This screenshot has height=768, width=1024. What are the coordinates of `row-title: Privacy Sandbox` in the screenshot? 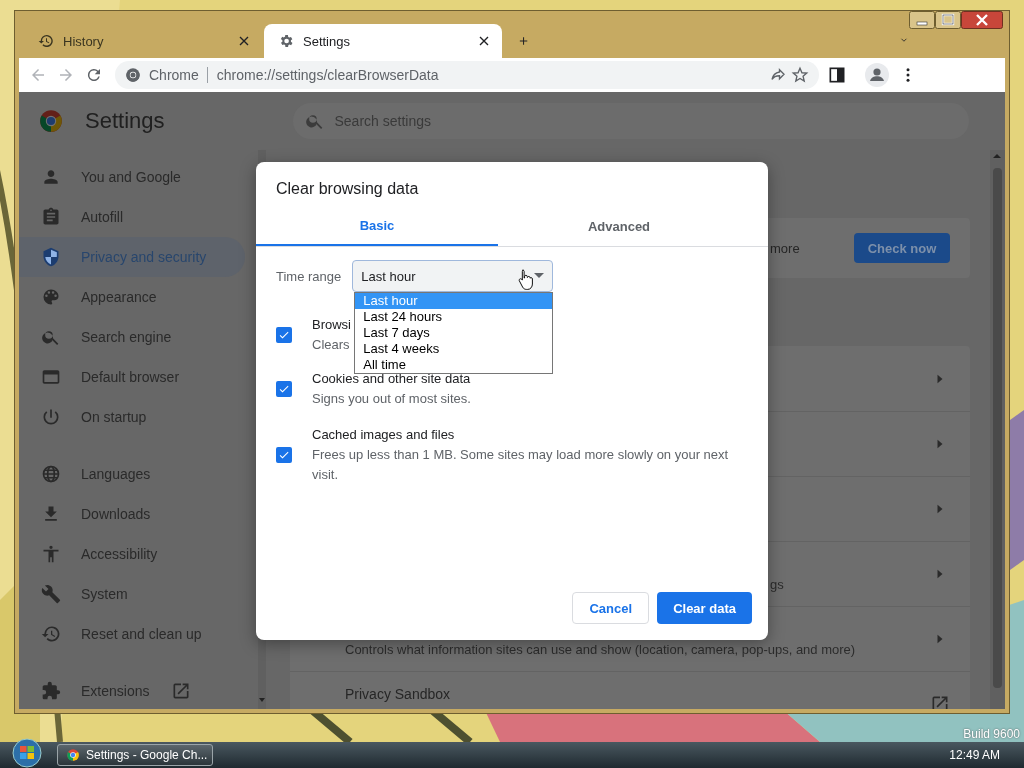 It's located at (398, 695).